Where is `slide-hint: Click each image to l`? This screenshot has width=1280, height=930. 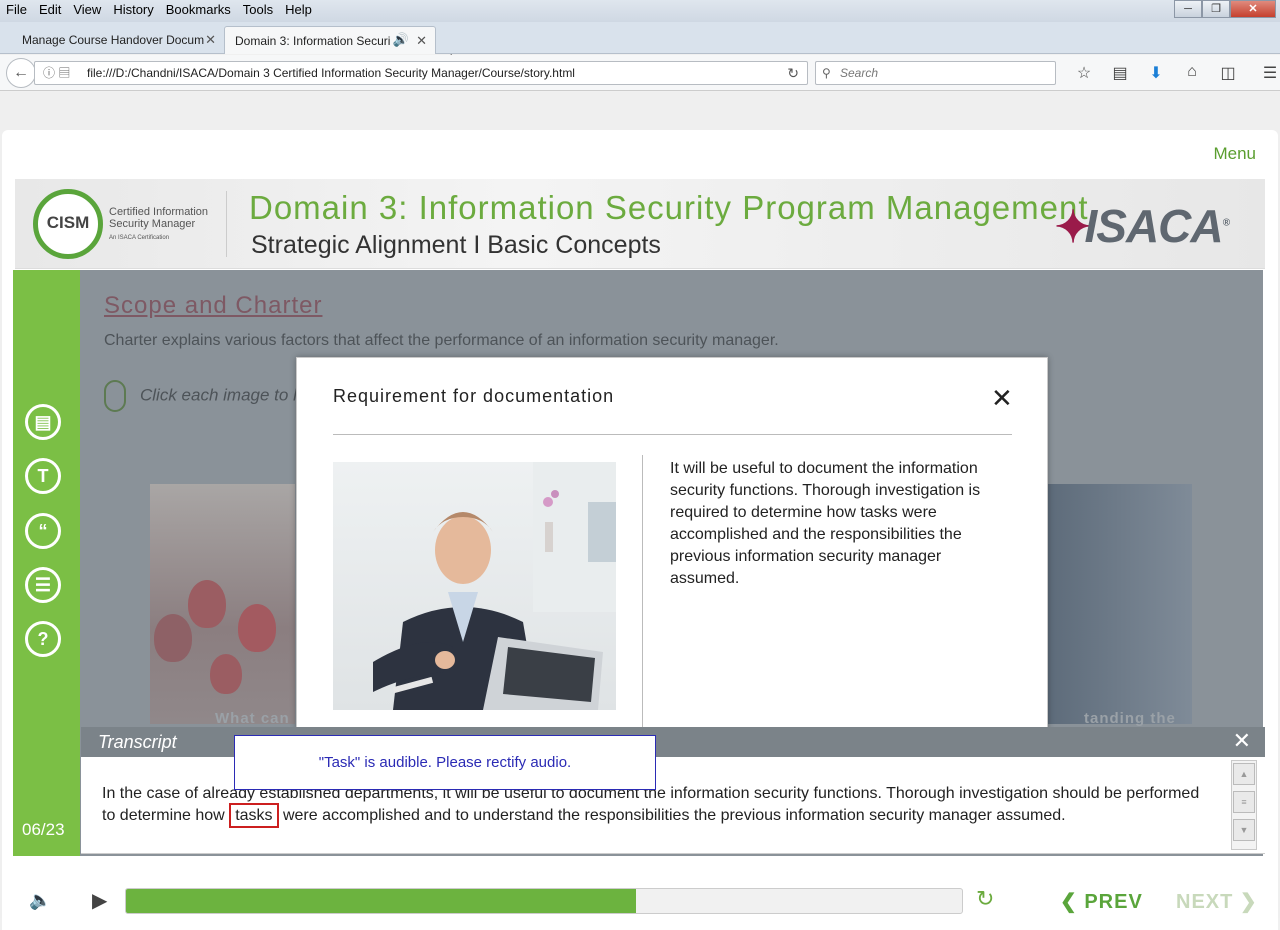
slide-hint: Click each image to l is located at coordinates (200, 396).